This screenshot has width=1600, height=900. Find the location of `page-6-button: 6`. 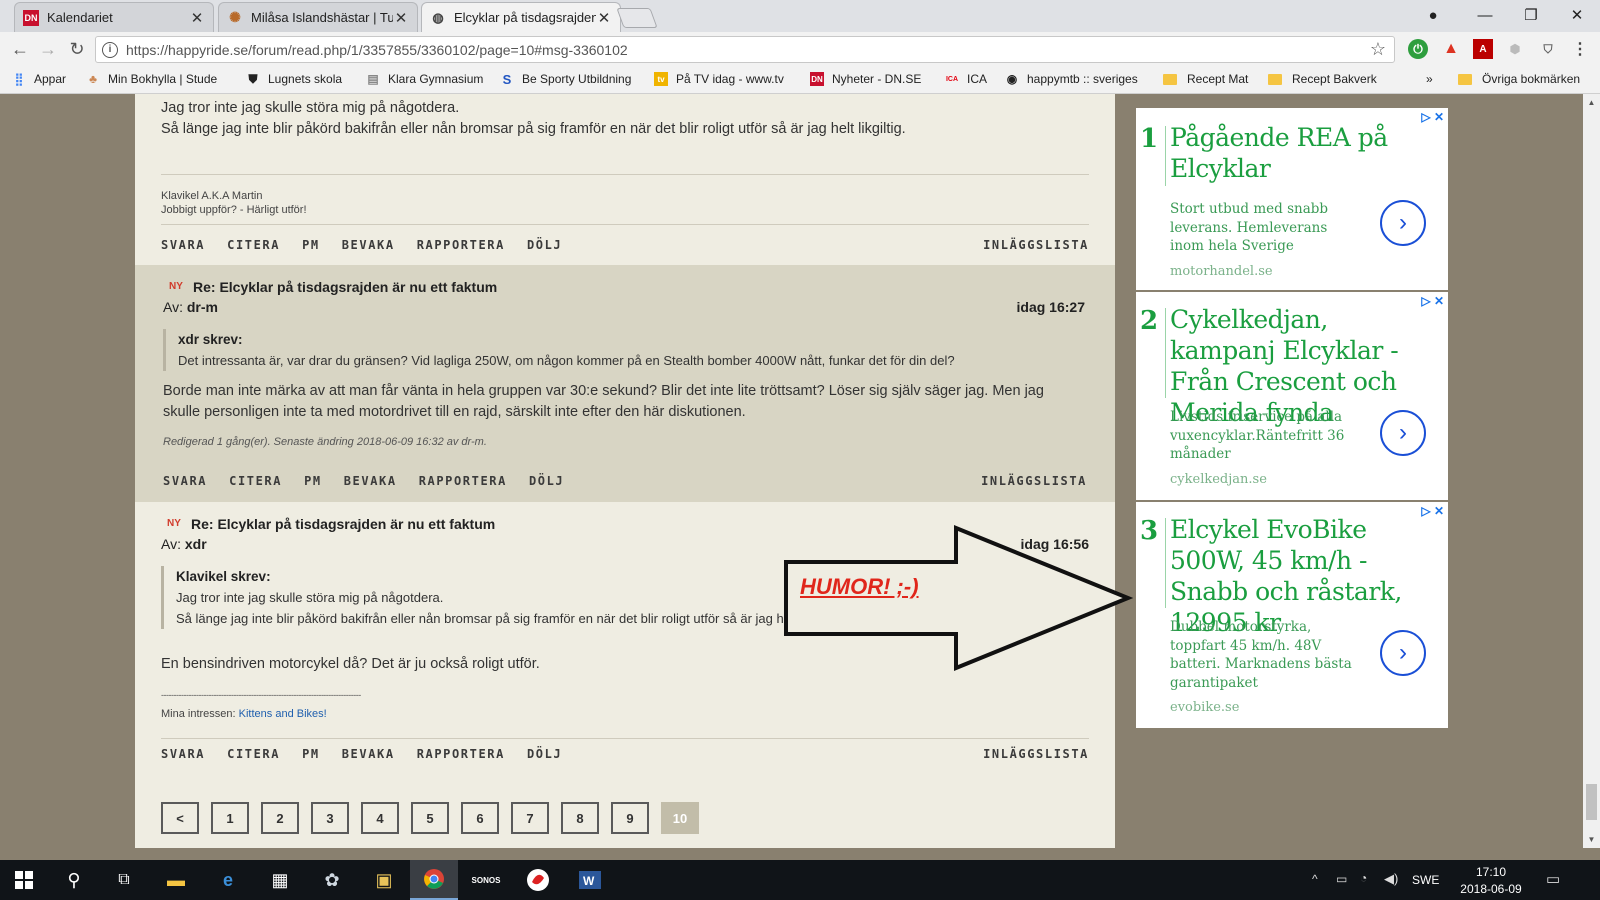

page-6-button: 6 is located at coordinates (480, 818).